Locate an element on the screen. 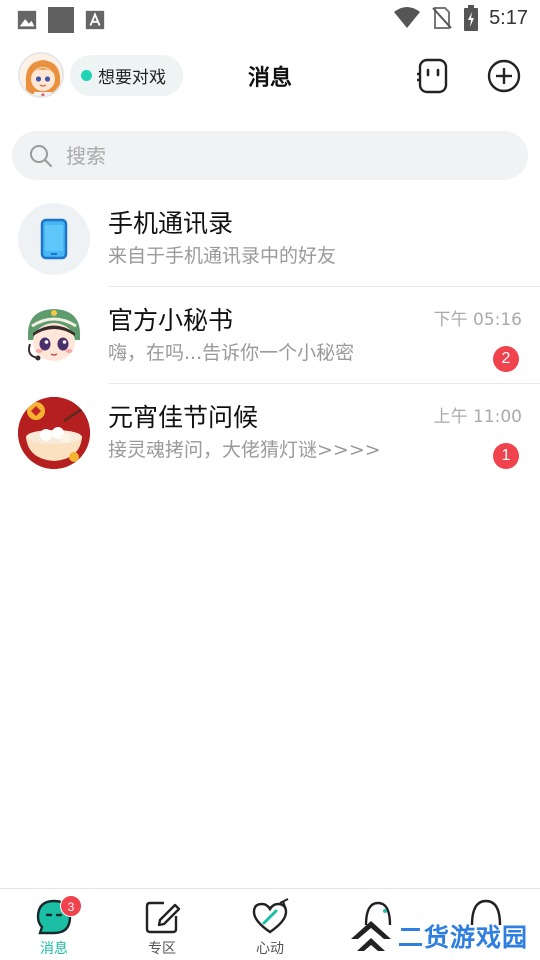  watermark-logo-icon is located at coordinates (371, 936).